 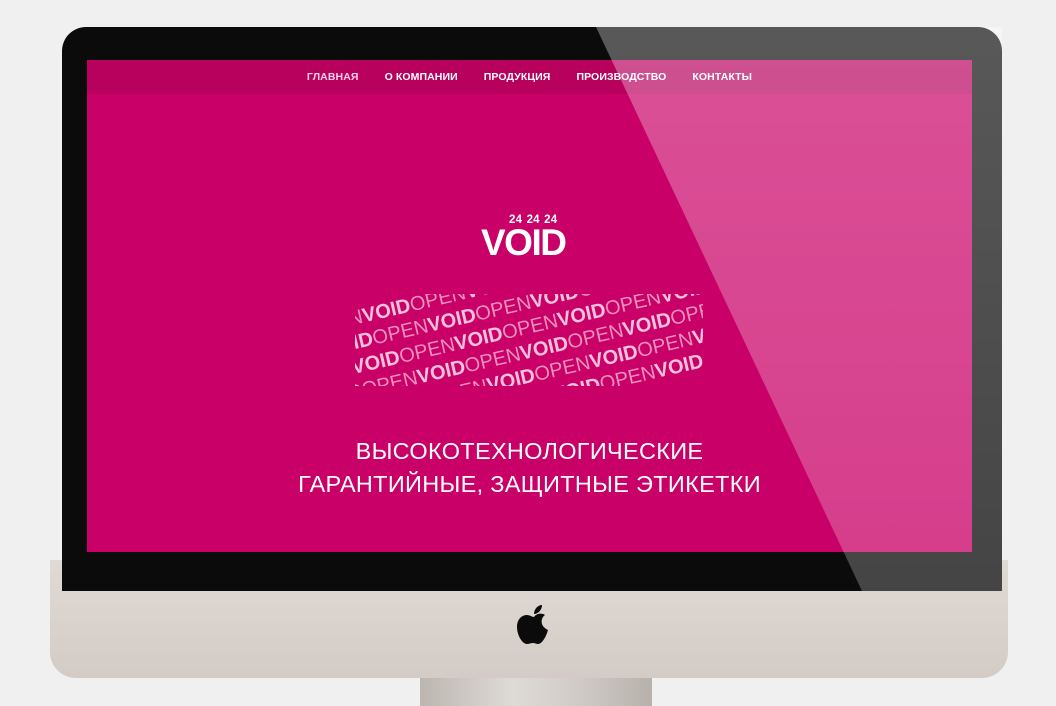 I want to click on logo-word: VOID, so click(x=524, y=242).